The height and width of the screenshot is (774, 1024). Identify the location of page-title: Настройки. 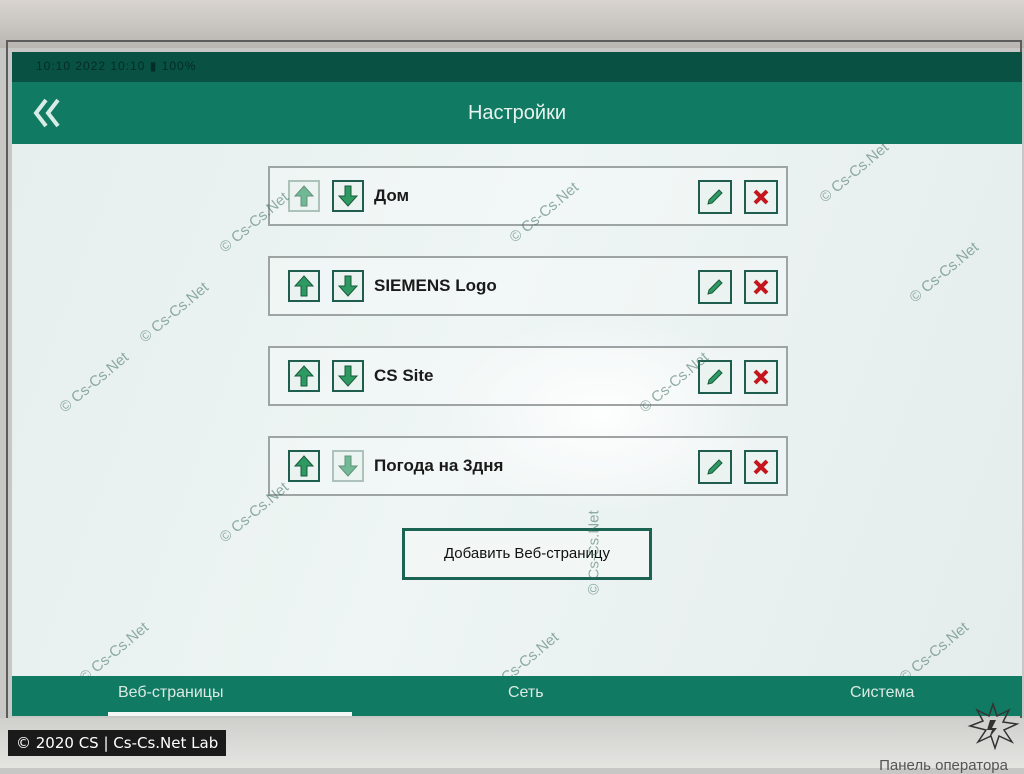
(517, 113).